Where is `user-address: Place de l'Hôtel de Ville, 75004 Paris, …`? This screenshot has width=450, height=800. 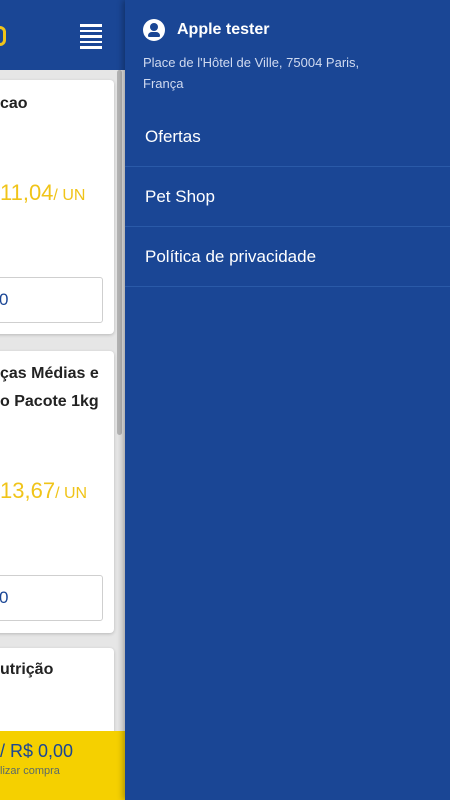
user-address: Place de l'Hôtel de Ville, 75004 Paris, … is located at coordinates (251, 73).